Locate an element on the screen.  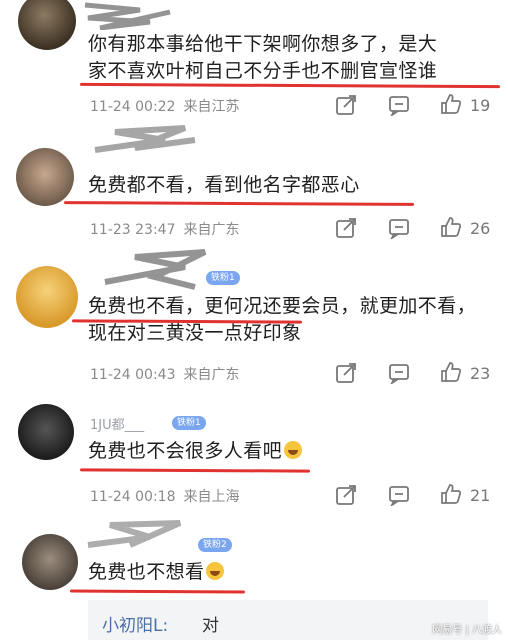
watermark: 网易号 | 八渡人 is located at coordinates (467, 630).